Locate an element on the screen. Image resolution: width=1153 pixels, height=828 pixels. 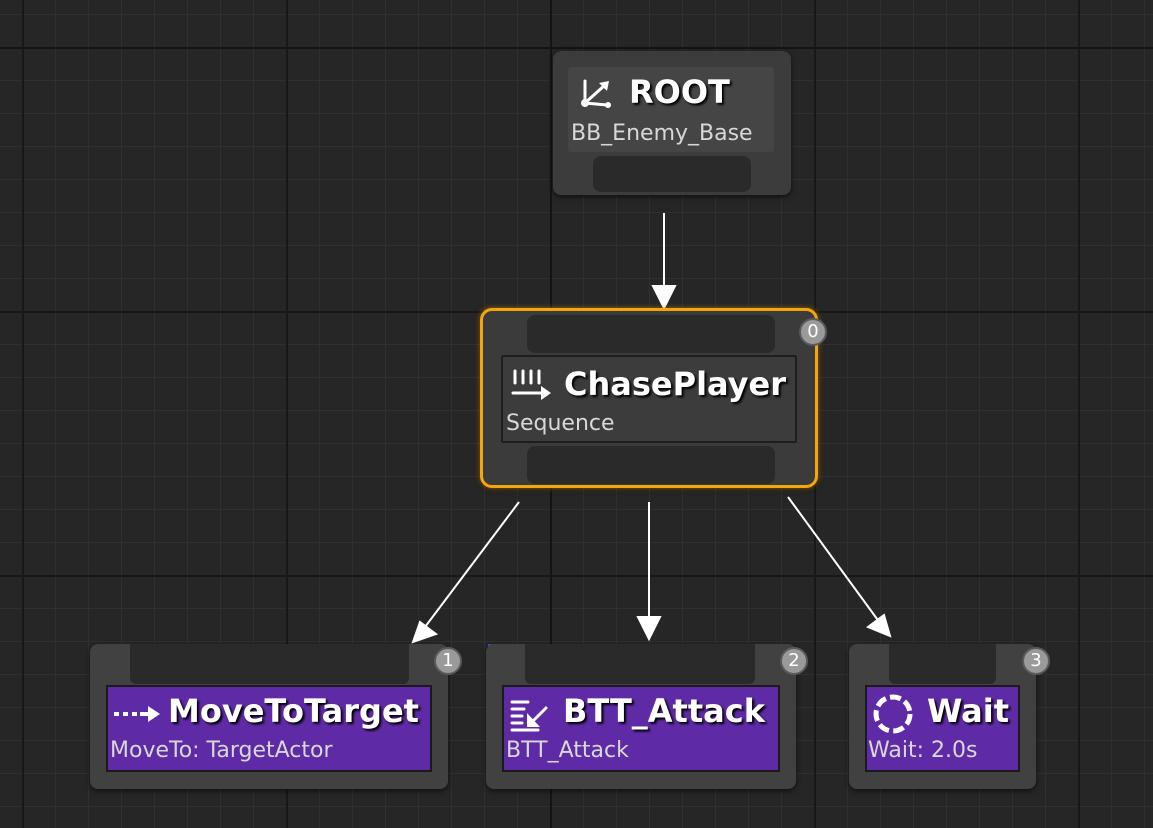
wire-chaseplayer-to-wait is located at coordinates (839, 567).